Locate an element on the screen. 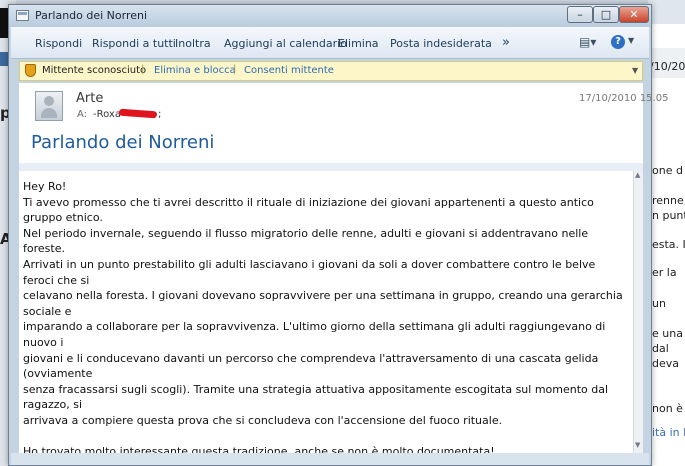  allow-sender-link: Consenti mittente is located at coordinates (289, 70).